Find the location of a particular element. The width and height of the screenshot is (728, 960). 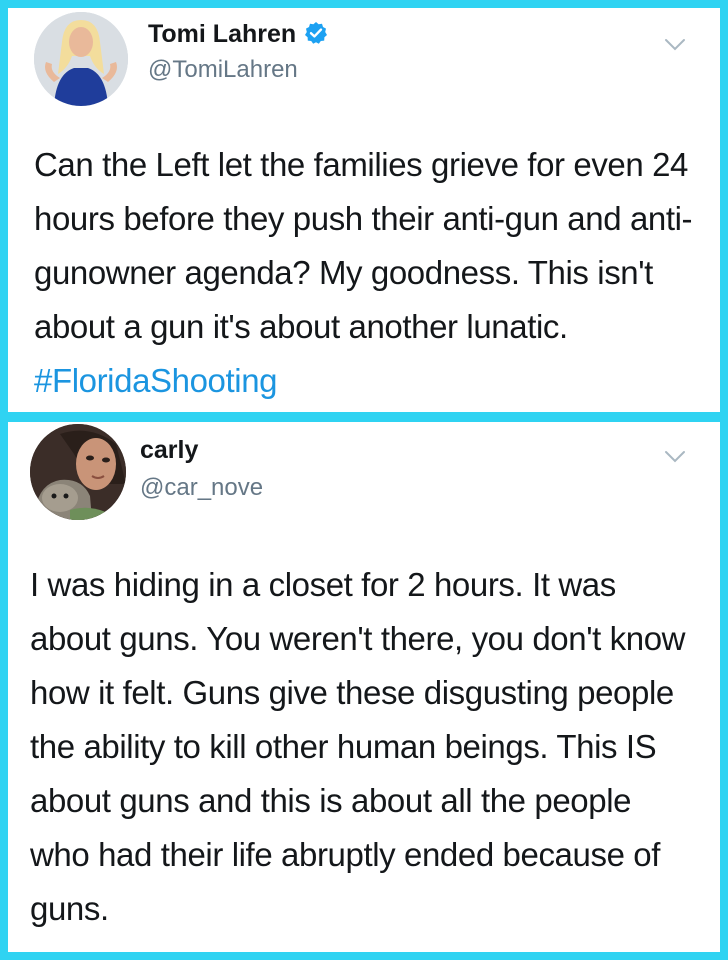

display-name: carly is located at coordinates (169, 450).